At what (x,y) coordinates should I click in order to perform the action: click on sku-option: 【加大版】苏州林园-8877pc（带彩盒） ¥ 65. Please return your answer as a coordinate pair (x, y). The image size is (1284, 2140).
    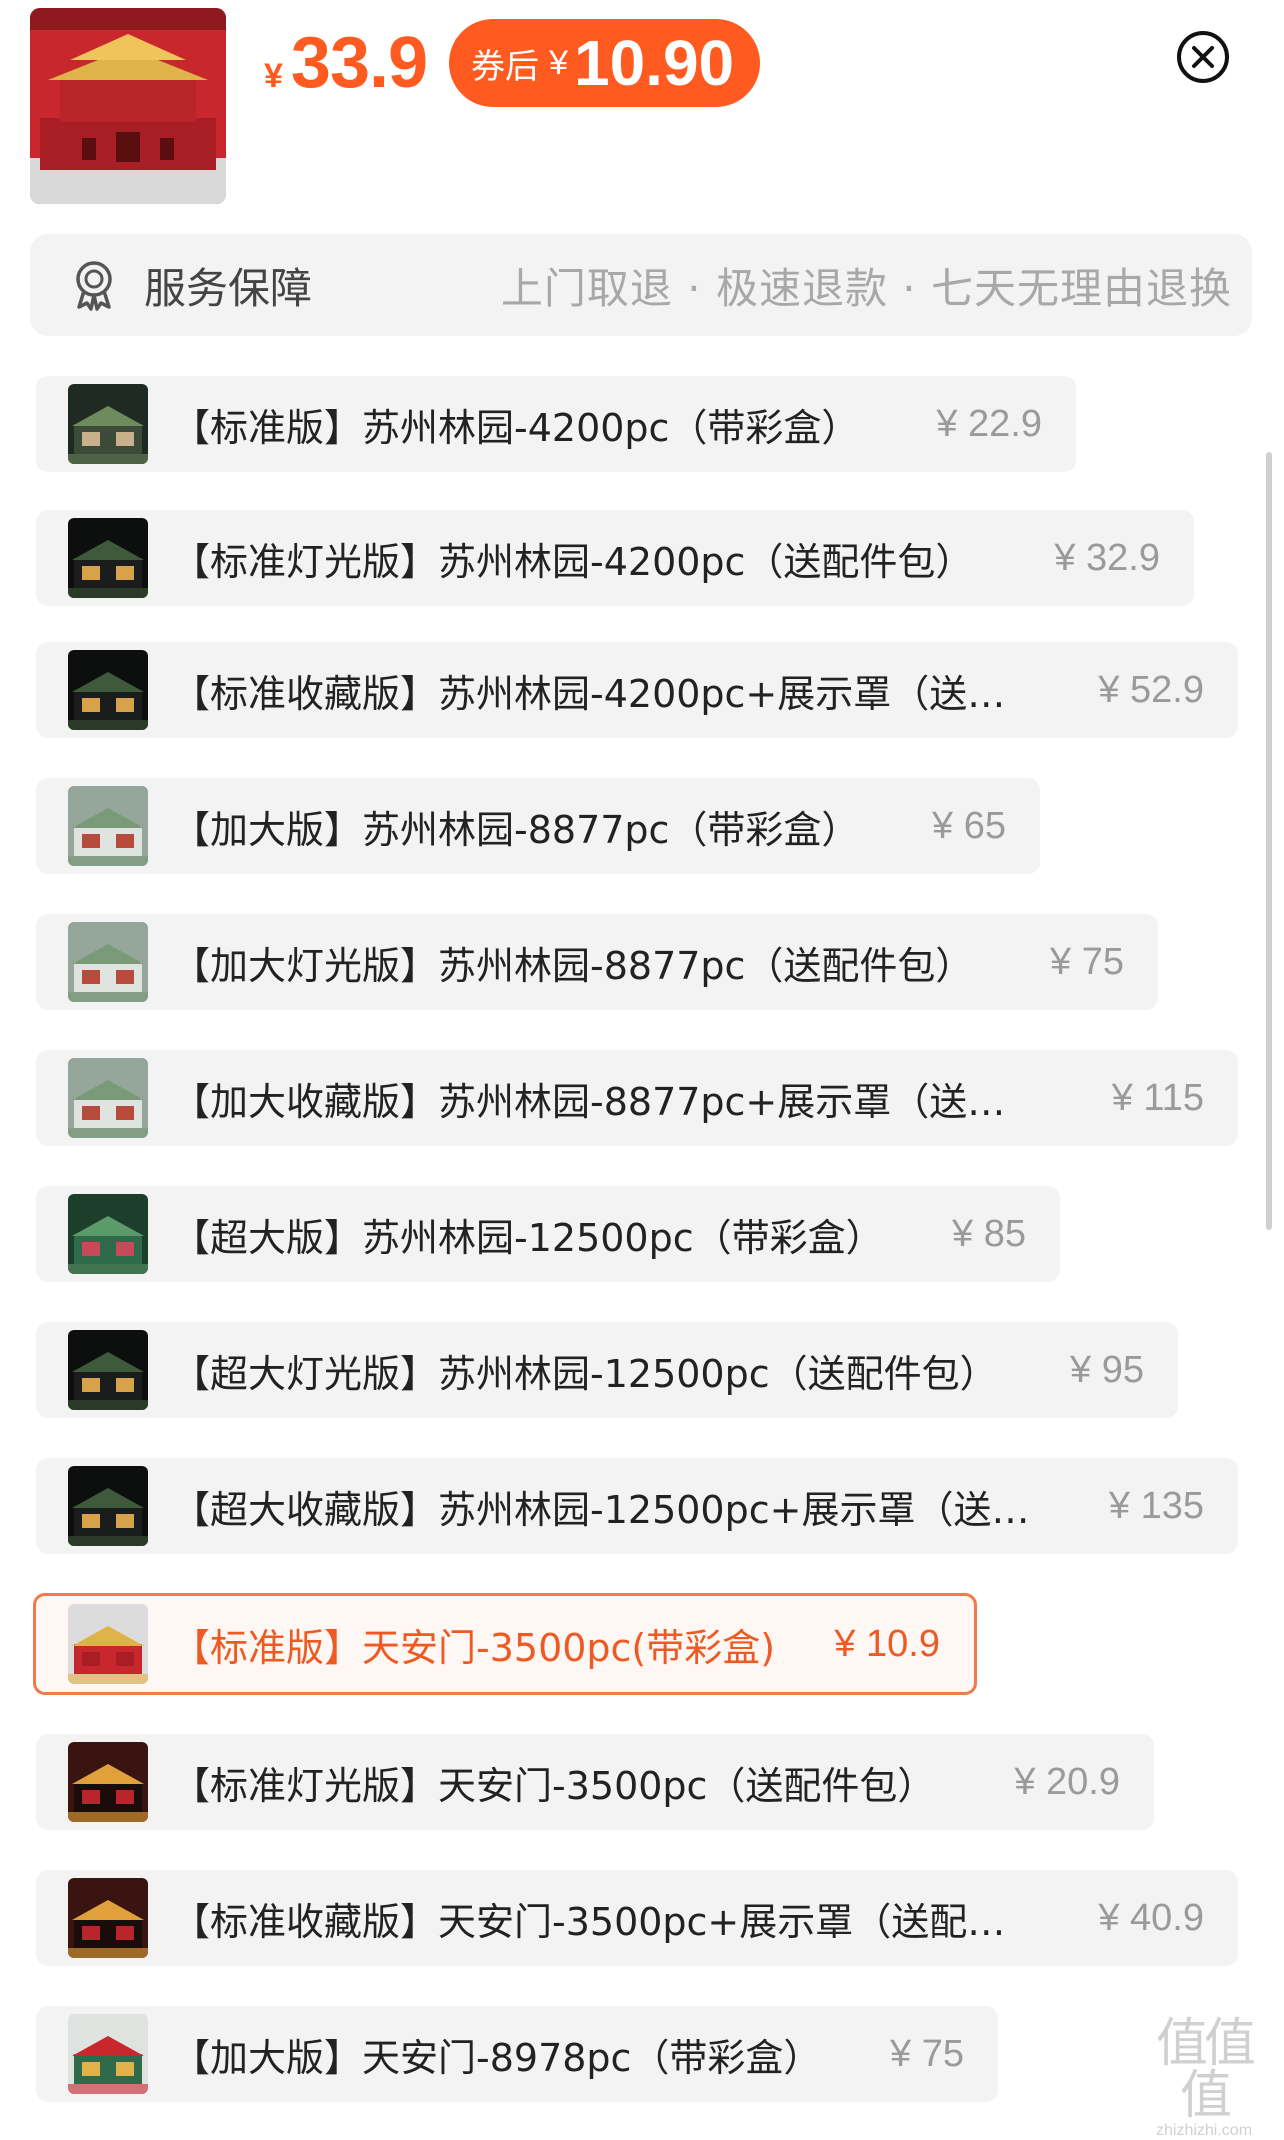
    Looking at the image, I should click on (538, 826).